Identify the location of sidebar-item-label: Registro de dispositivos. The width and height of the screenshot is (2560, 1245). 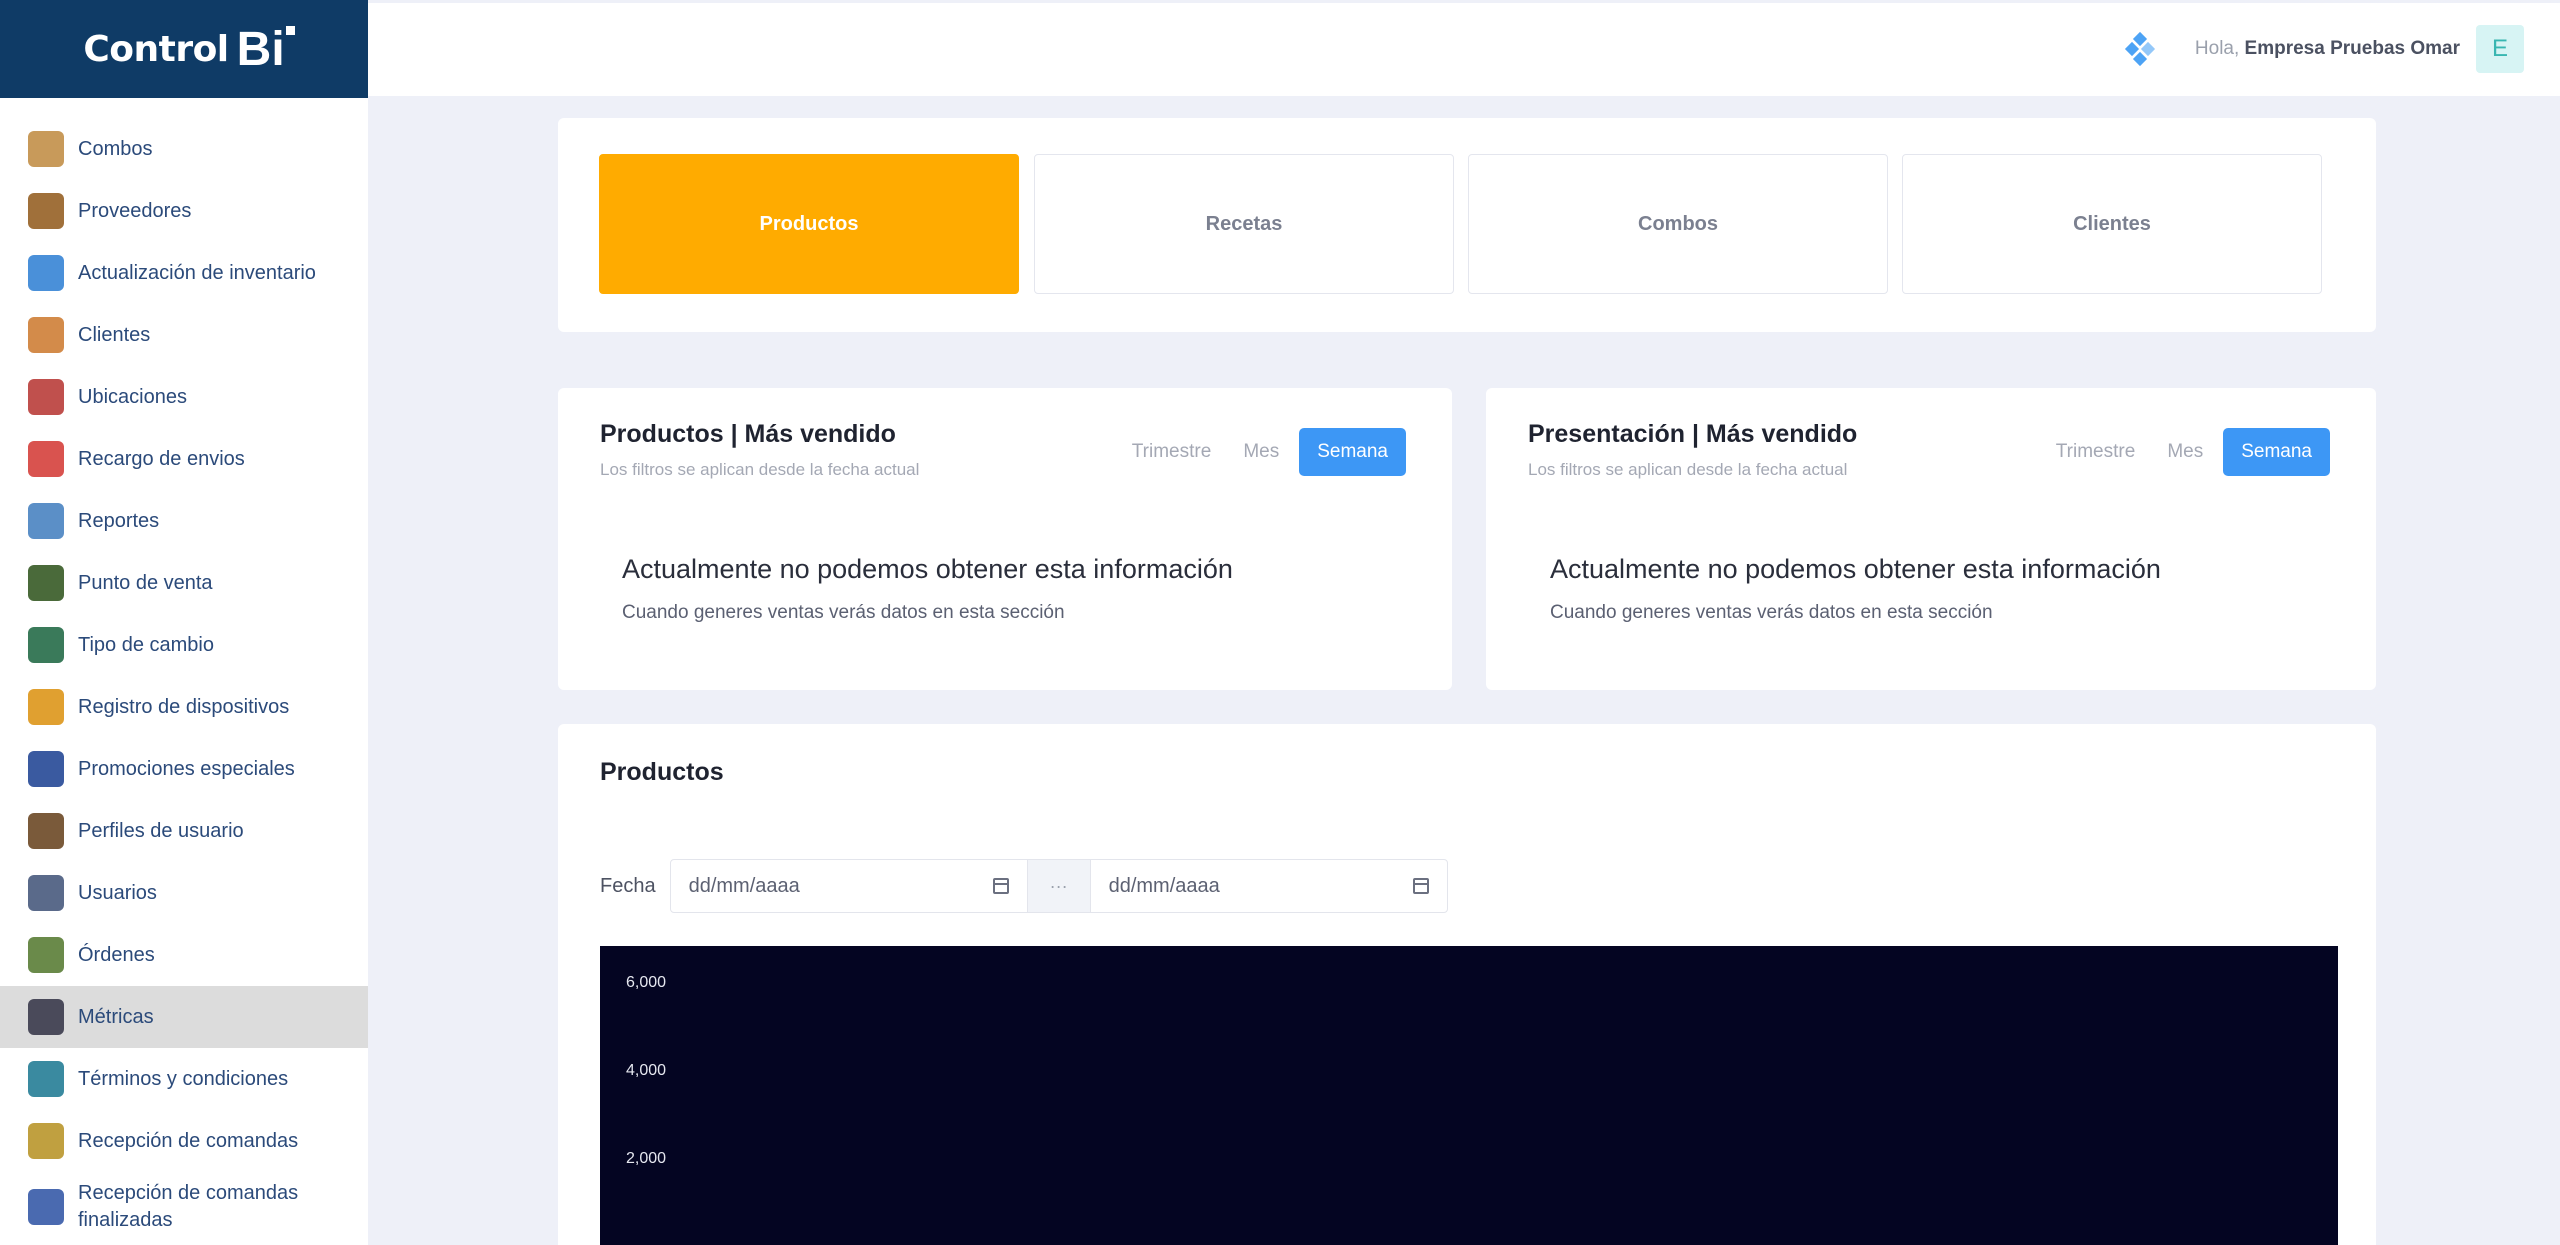
(184, 706).